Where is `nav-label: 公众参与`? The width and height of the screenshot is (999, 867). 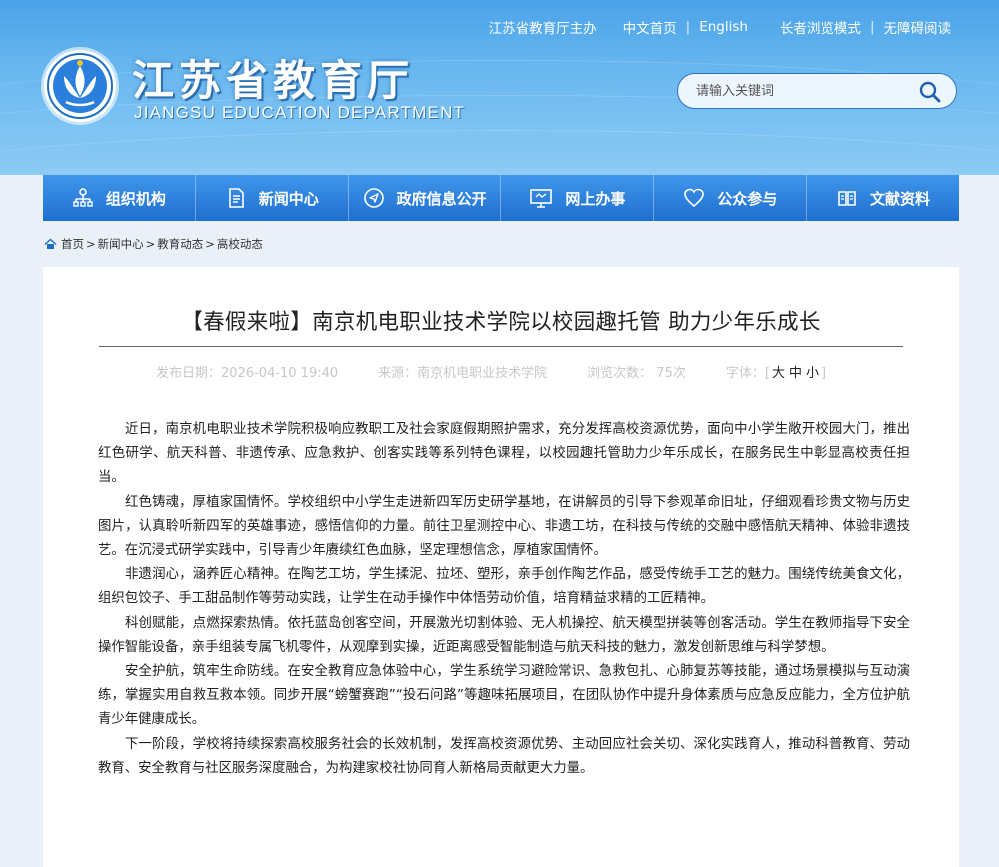
nav-label: 公众参与 is located at coordinates (747, 198).